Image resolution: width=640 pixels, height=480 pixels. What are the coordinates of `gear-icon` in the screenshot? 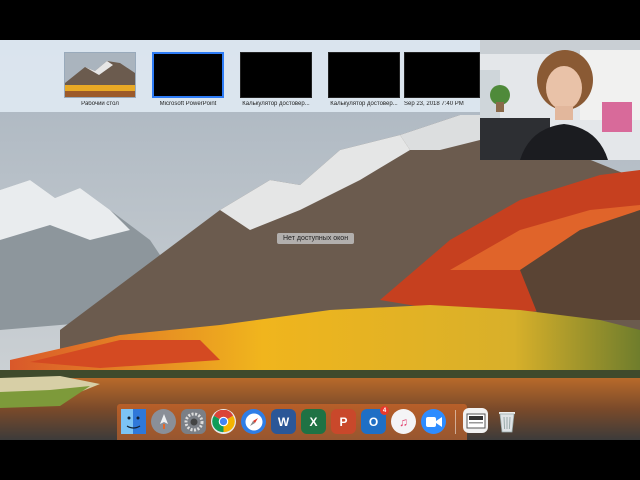 It's located at (193, 421).